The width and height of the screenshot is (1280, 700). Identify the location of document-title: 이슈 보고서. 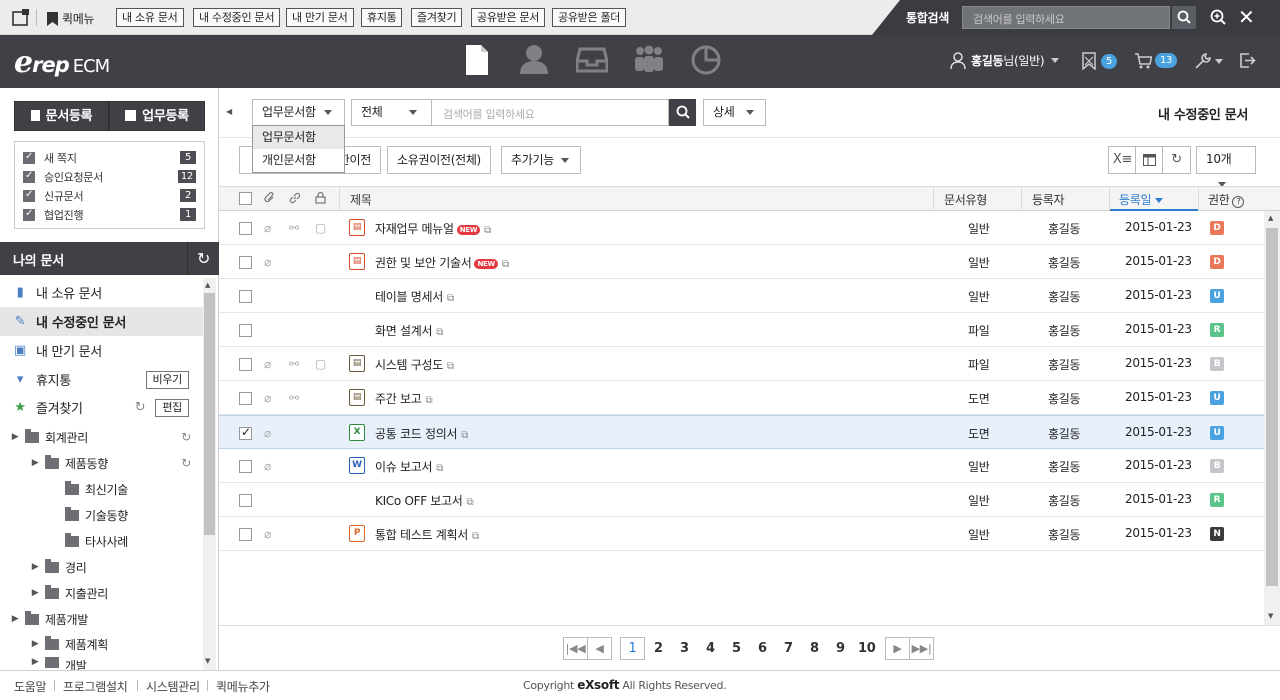
(404, 467).